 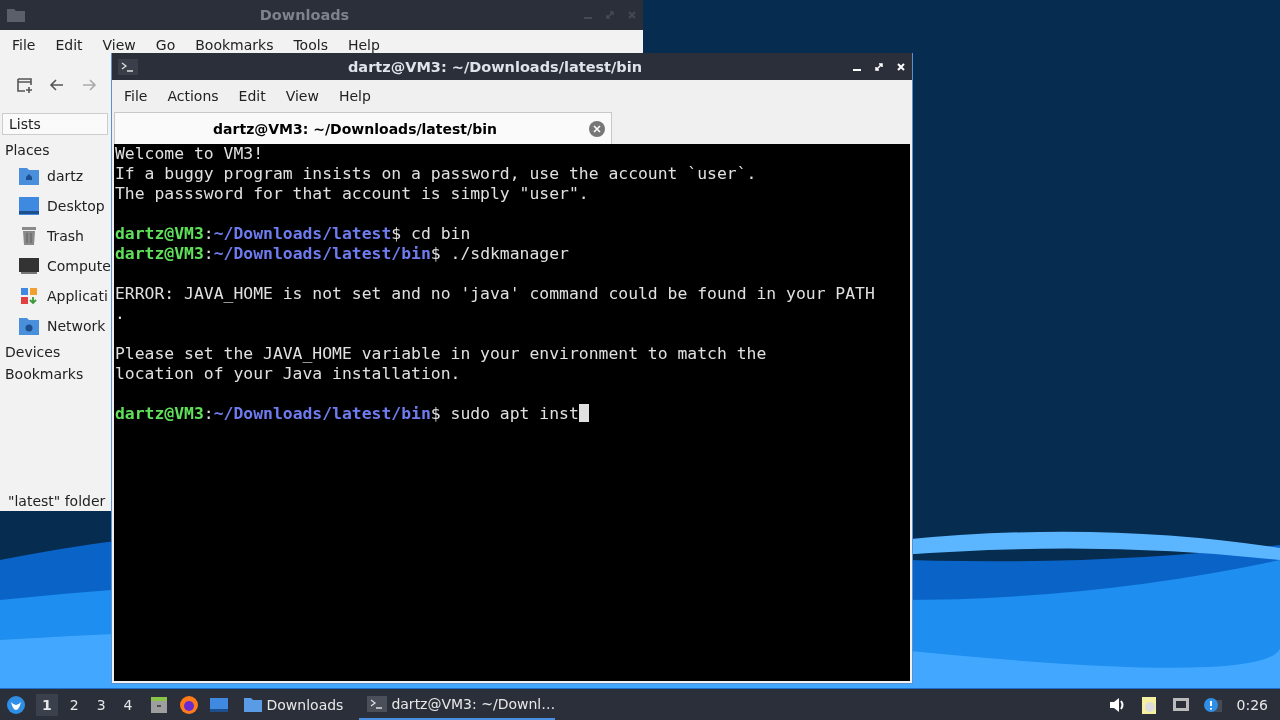 I want to click on workspace-button: 4, so click(x=128, y=704).